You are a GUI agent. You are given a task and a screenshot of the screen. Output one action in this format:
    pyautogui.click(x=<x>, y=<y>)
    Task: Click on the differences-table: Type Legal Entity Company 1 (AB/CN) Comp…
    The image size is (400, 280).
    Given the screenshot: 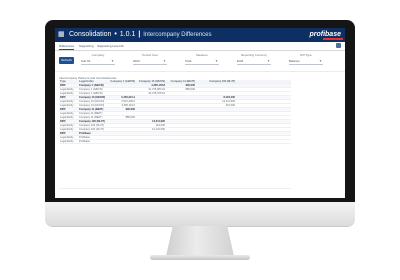 What is the action you would take?
    pyautogui.click(x=175, y=112)
    